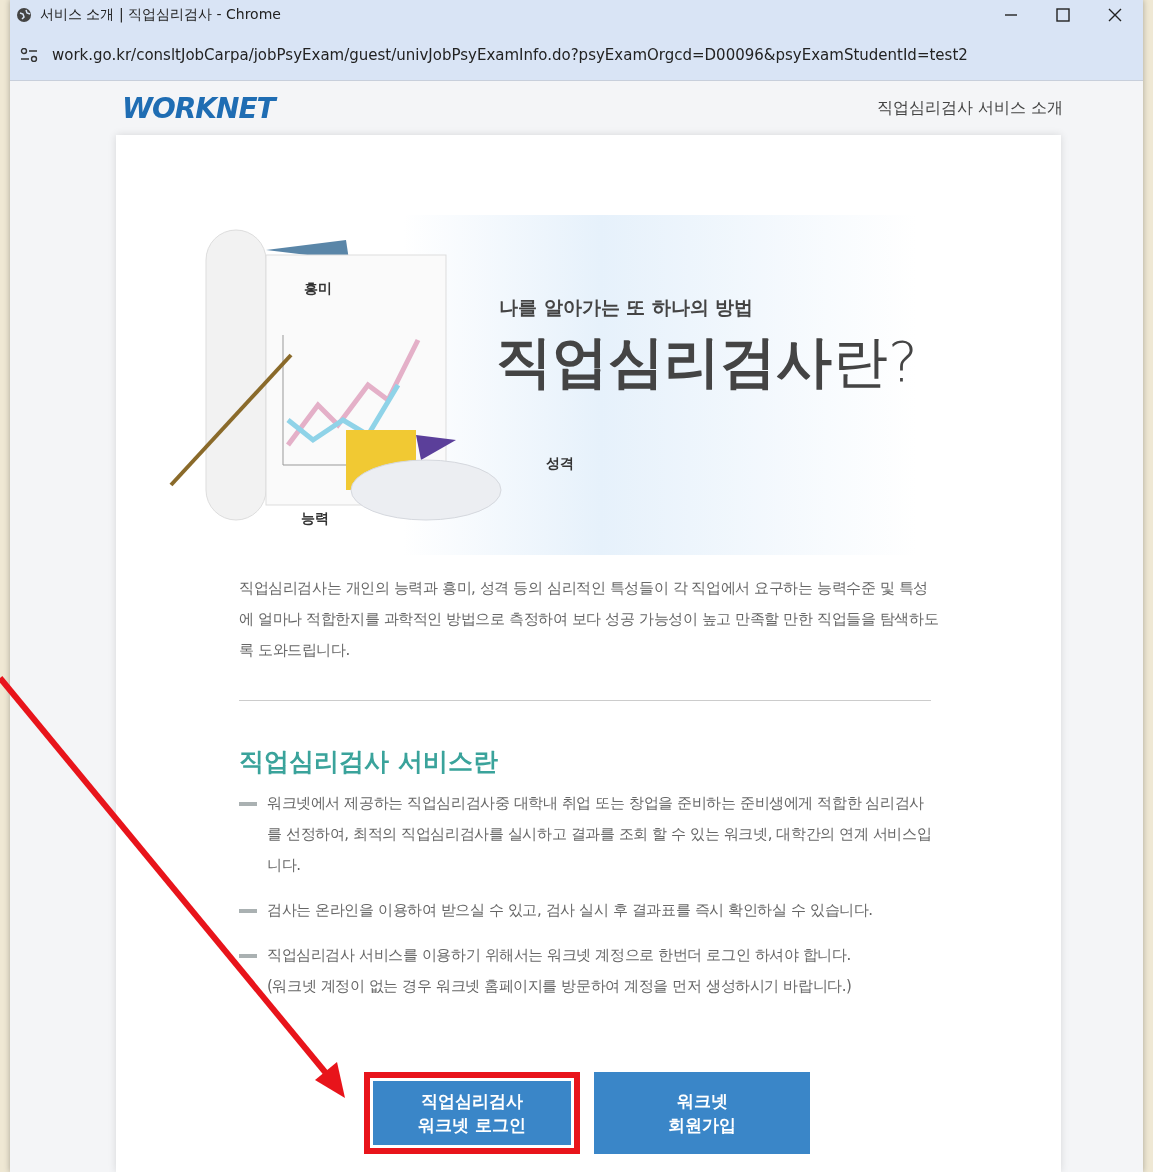 This screenshot has height=1172, width=1153. I want to click on maximize-icon, so click(1063, 15).